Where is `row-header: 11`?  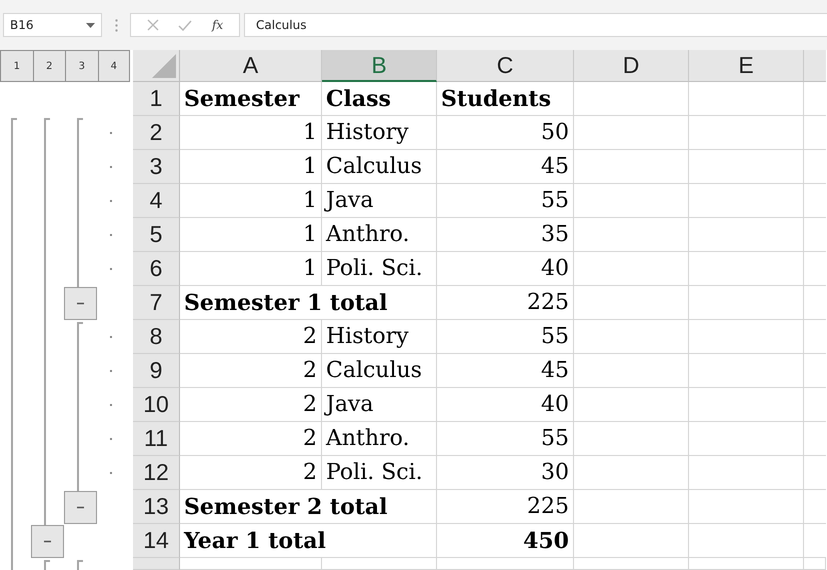 row-header: 11 is located at coordinates (156, 439).